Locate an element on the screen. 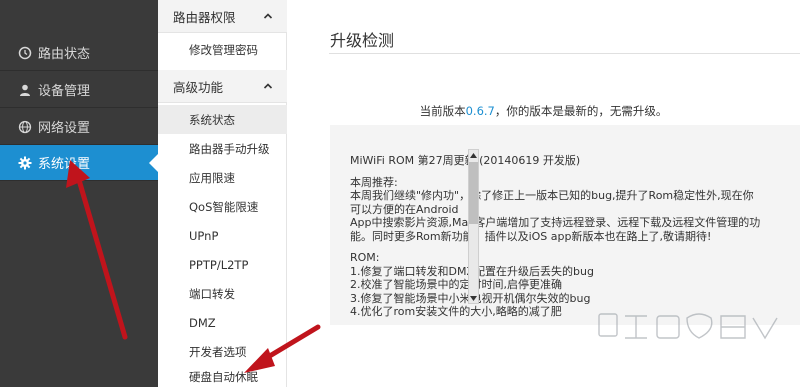 The width and height of the screenshot is (800, 387). changelog-line: MiWiFi ROM 第27周更新 (20140619 开发版) is located at coordinates (465, 160).